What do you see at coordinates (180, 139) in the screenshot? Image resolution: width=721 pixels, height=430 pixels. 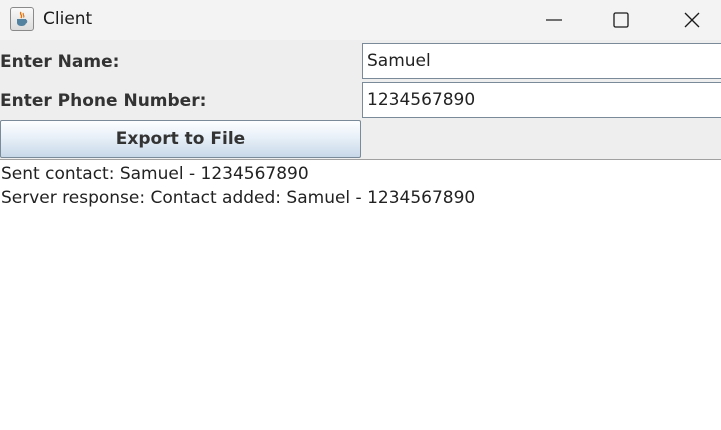 I see `export-to-file-button: Export to File` at bounding box center [180, 139].